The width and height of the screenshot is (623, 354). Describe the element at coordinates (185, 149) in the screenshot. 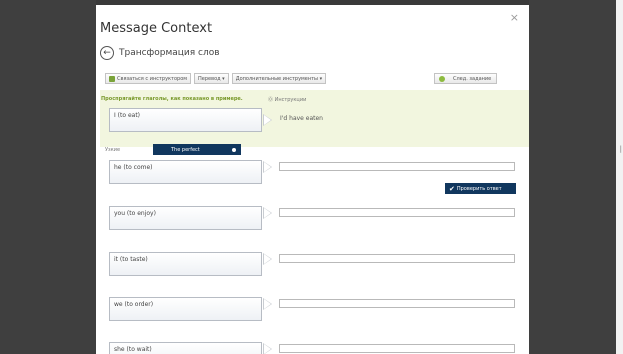

I see `tense-selected-value: The perfect` at that location.